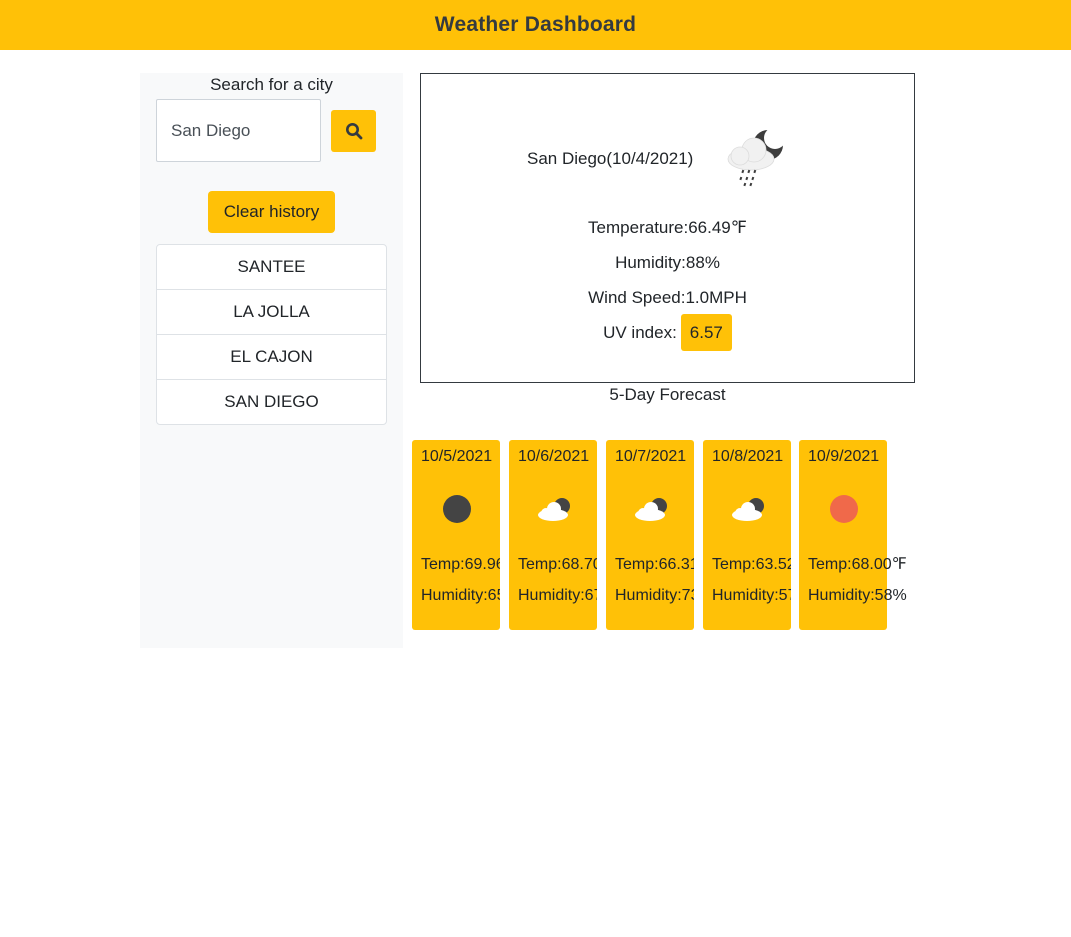  I want to click on forecast-temp: Temp:63.52℉, so click(751, 564).